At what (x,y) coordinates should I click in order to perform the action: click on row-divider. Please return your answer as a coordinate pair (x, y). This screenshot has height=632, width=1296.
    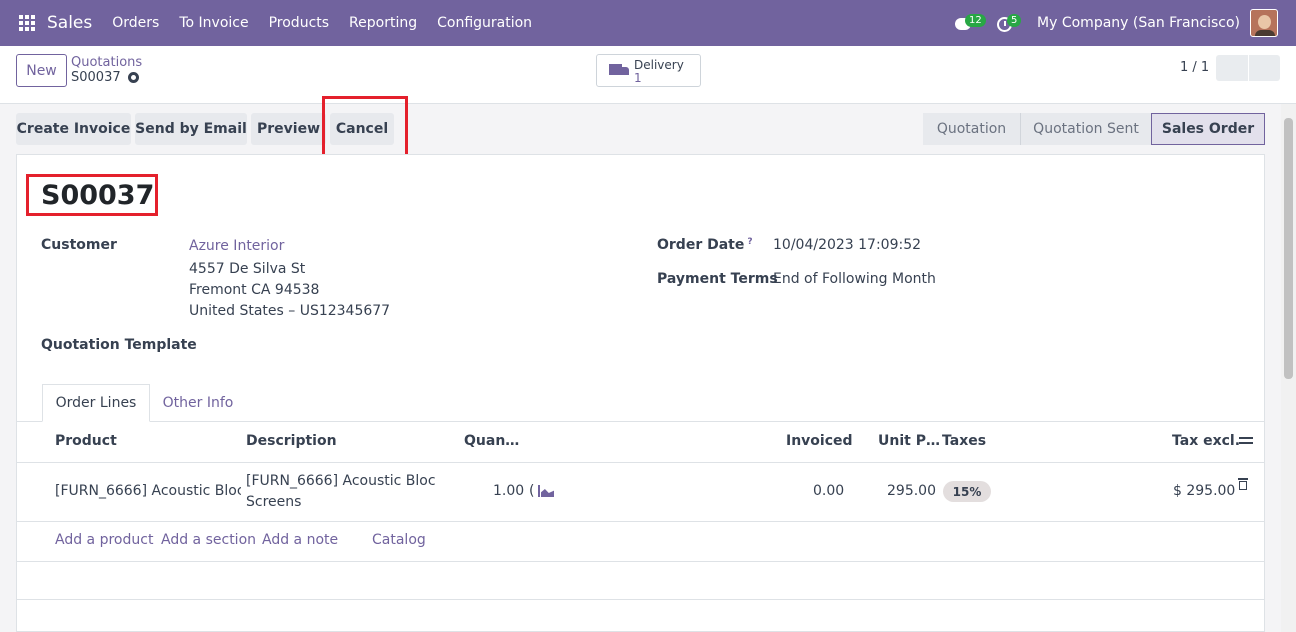
    Looking at the image, I should click on (640, 521).